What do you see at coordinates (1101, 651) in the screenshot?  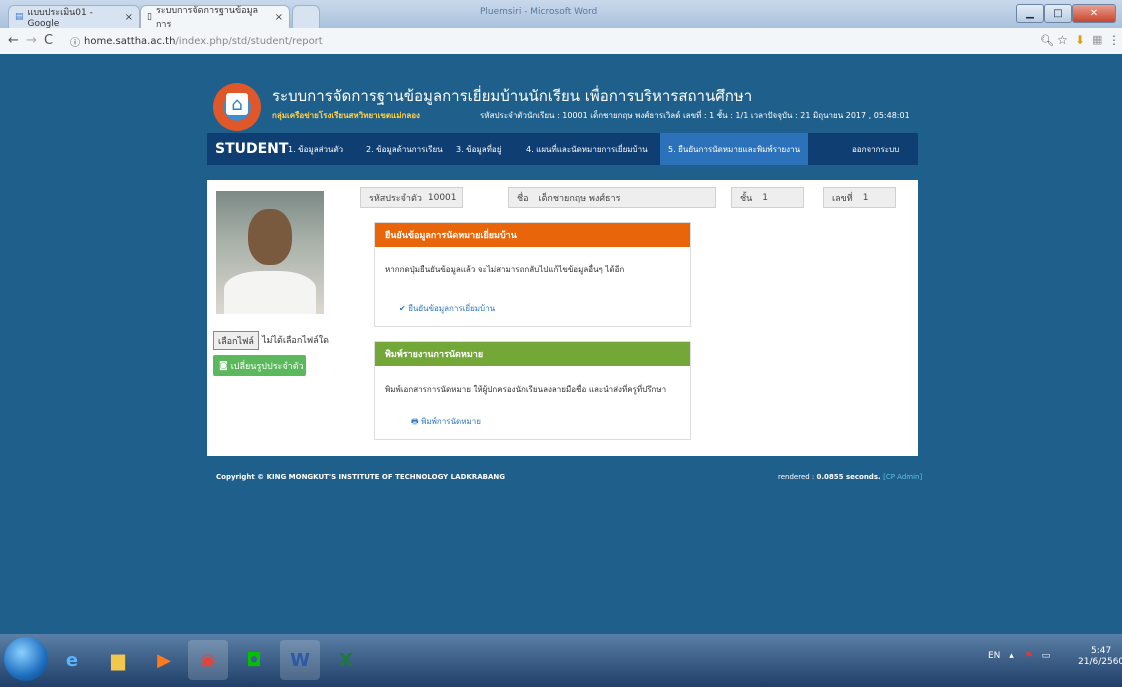 I see `clock-time: 5:47` at bounding box center [1101, 651].